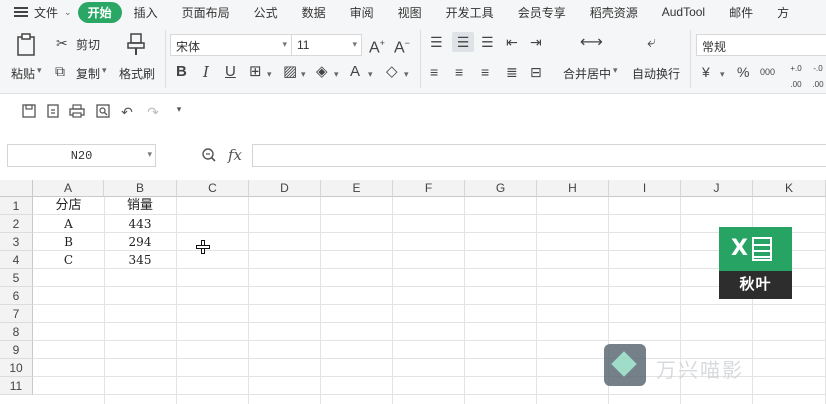 Image resolution: width=826 pixels, height=404 pixels. Describe the element at coordinates (501, 188) in the screenshot. I see `column-header-g: G` at that location.